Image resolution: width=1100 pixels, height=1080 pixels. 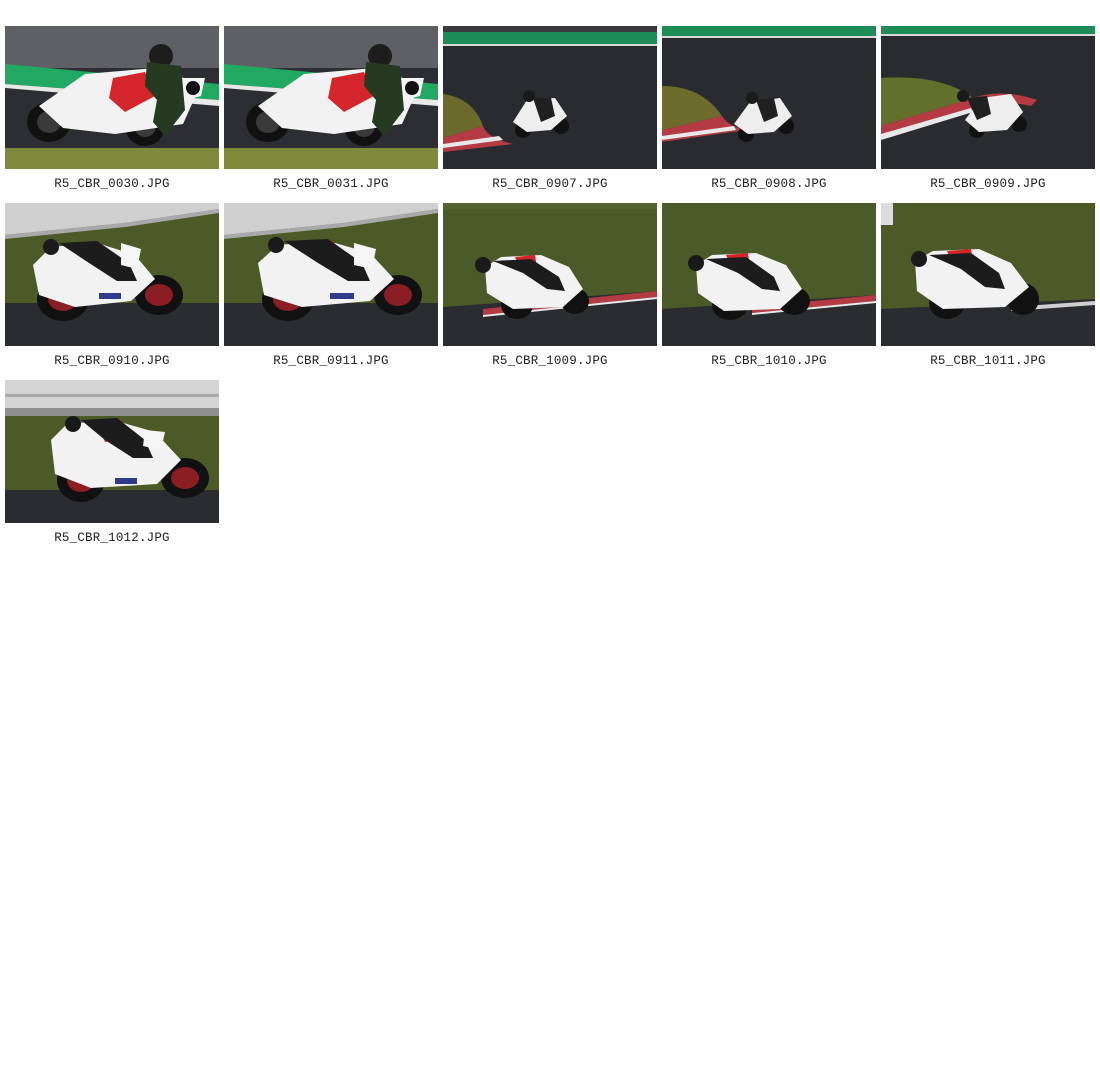 I want to click on thumbnail-item: R5_CBR_0031.JPG, so click(x=331, y=114).